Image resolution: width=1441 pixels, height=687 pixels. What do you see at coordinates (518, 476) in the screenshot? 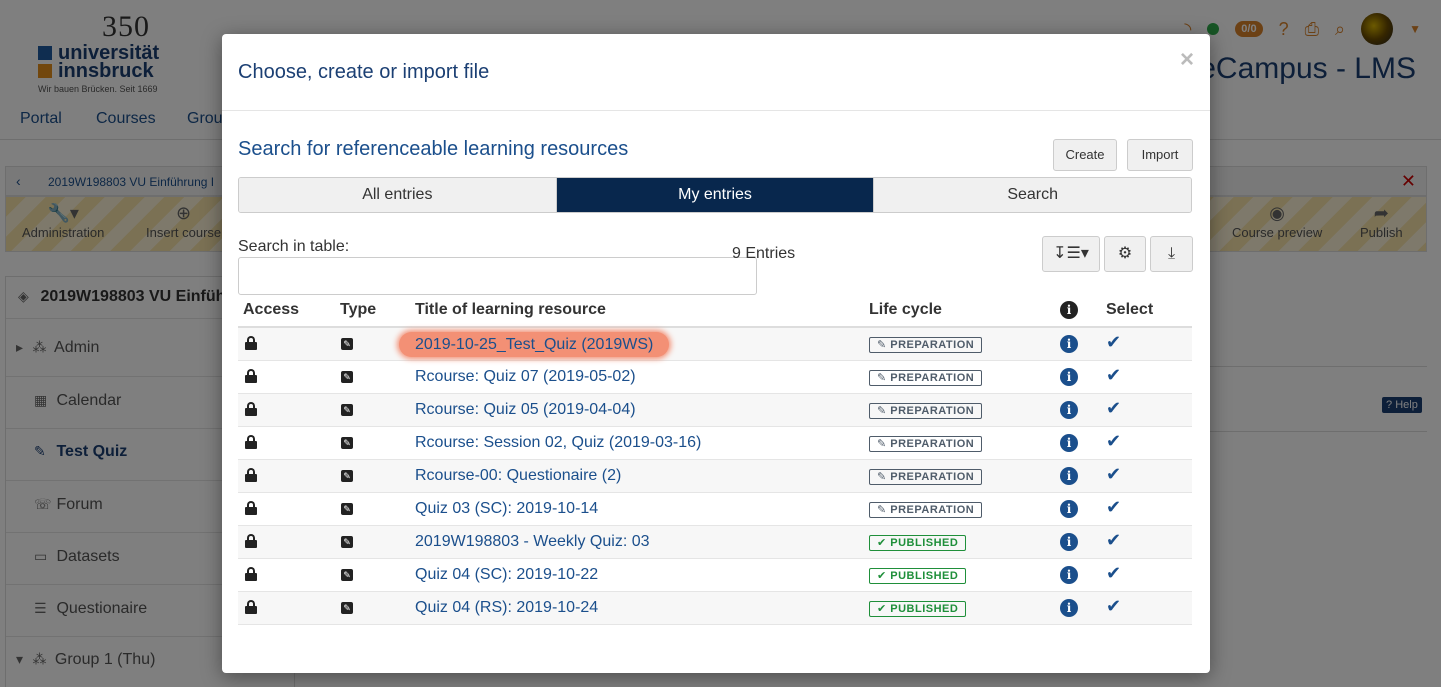
I see `resource-title-link: Rcourse-00: Questionaire (2)` at bounding box center [518, 476].